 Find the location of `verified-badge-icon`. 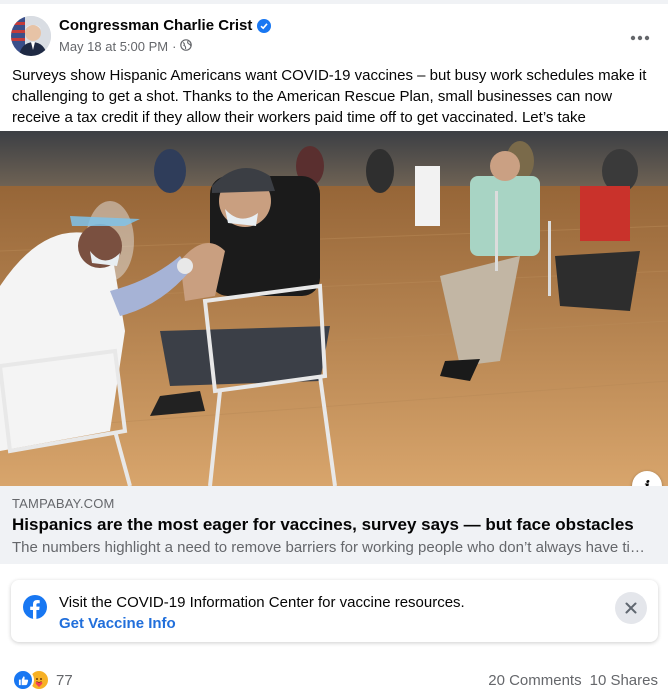

verified-badge-icon is located at coordinates (264, 25).